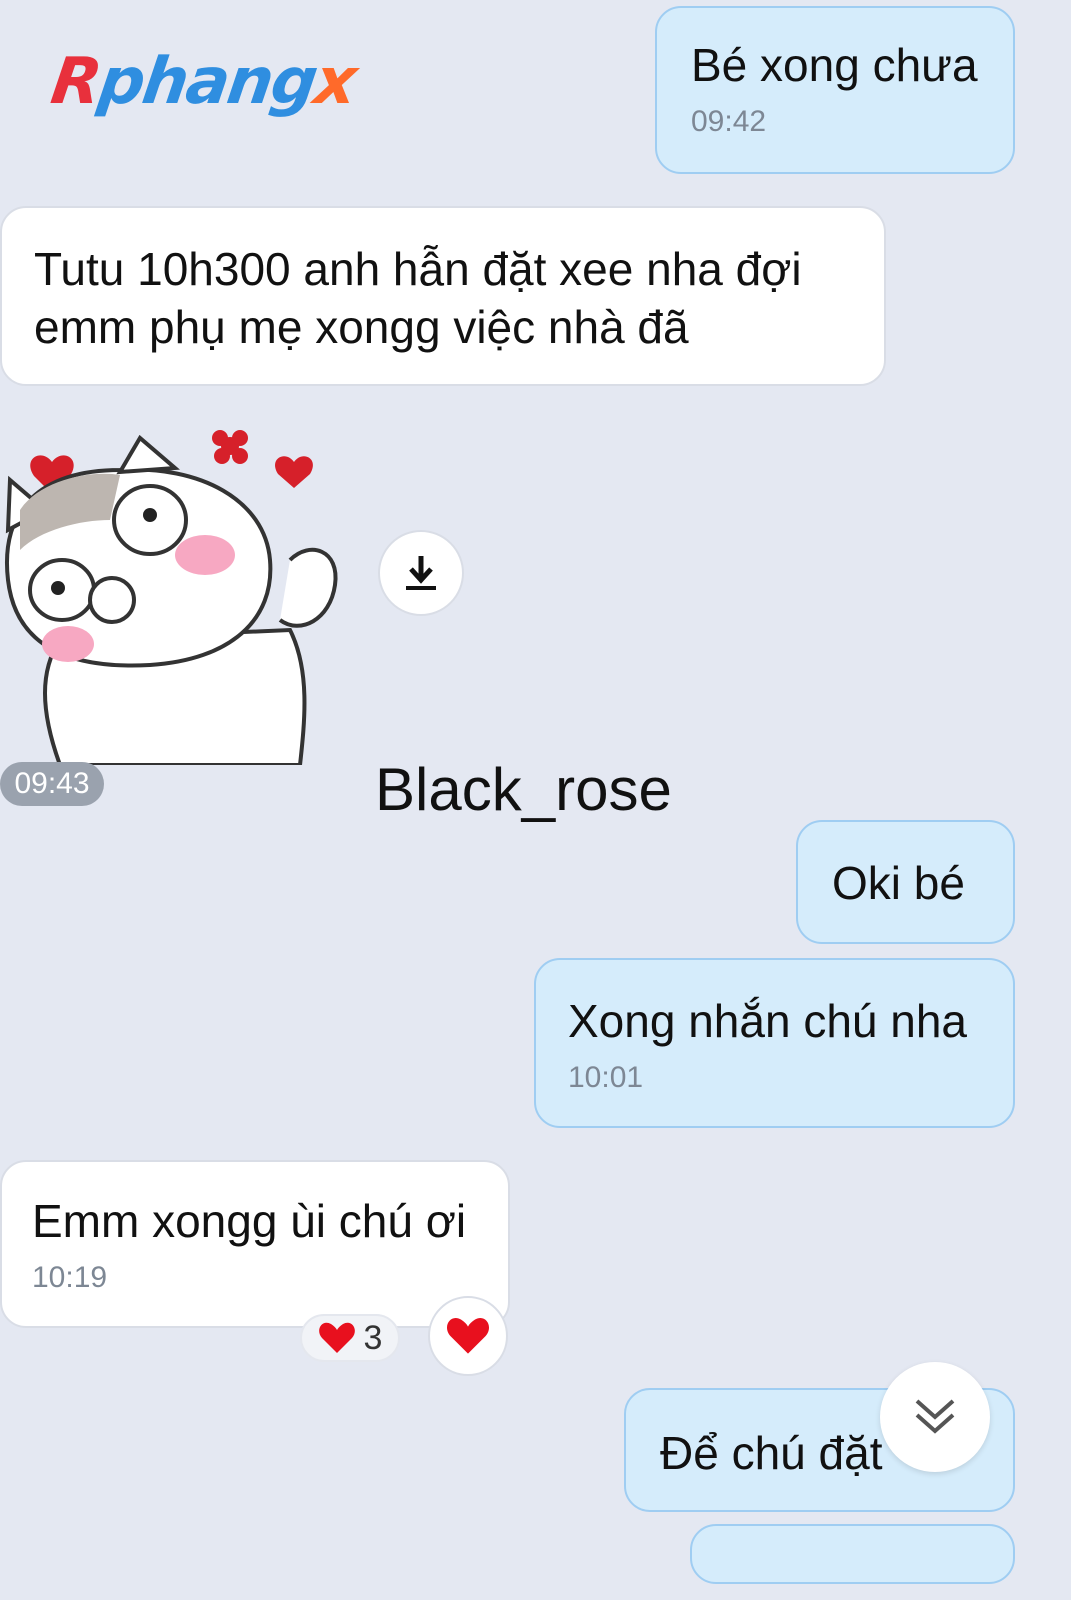 This screenshot has width=1071, height=1600. I want to click on cat-ear-right, so click(148, 454).